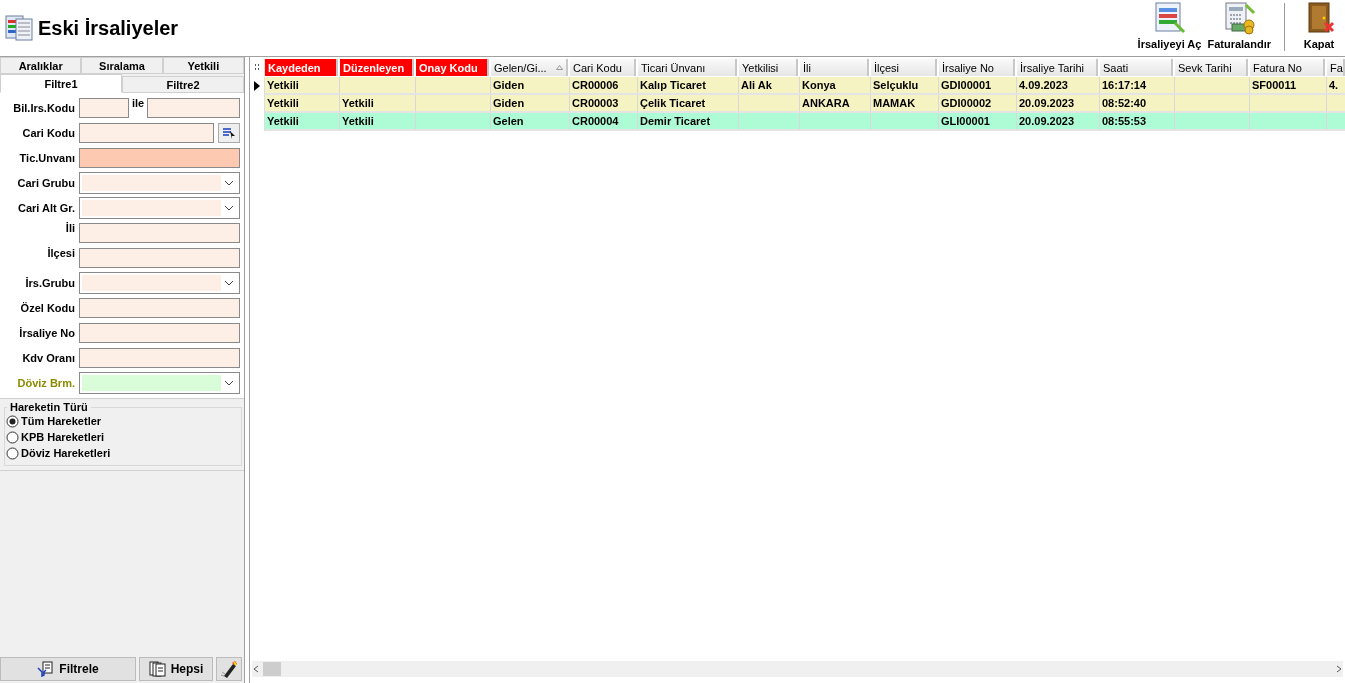  Describe the element at coordinates (377, 67) in the screenshot. I see `column-header: Düzenleyen` at that location.